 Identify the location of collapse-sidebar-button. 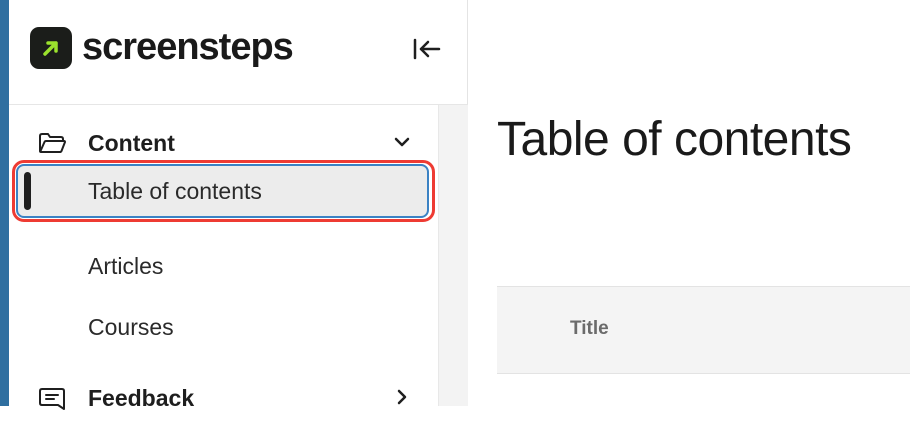
(427, 49).